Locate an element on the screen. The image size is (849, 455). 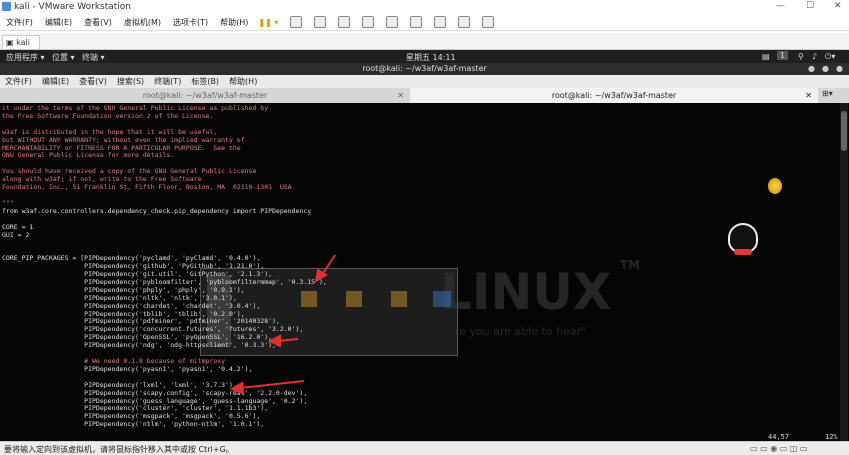
menu-vm: 虚拟机(M) is located at coordinates (142, 22).